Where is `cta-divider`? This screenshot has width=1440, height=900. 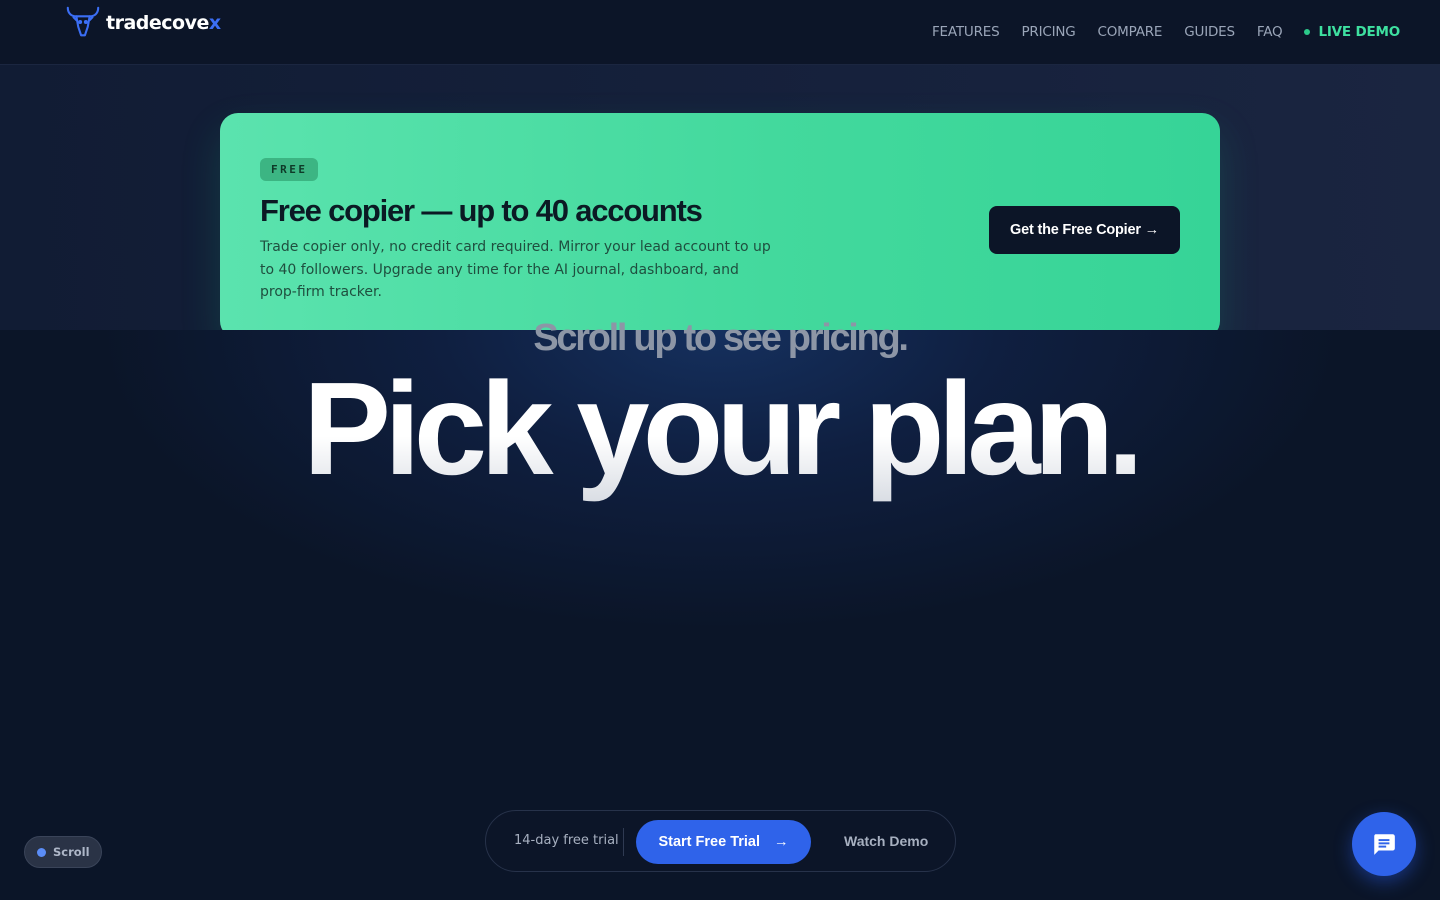 cta-divider is located at coordinates (623, 842).